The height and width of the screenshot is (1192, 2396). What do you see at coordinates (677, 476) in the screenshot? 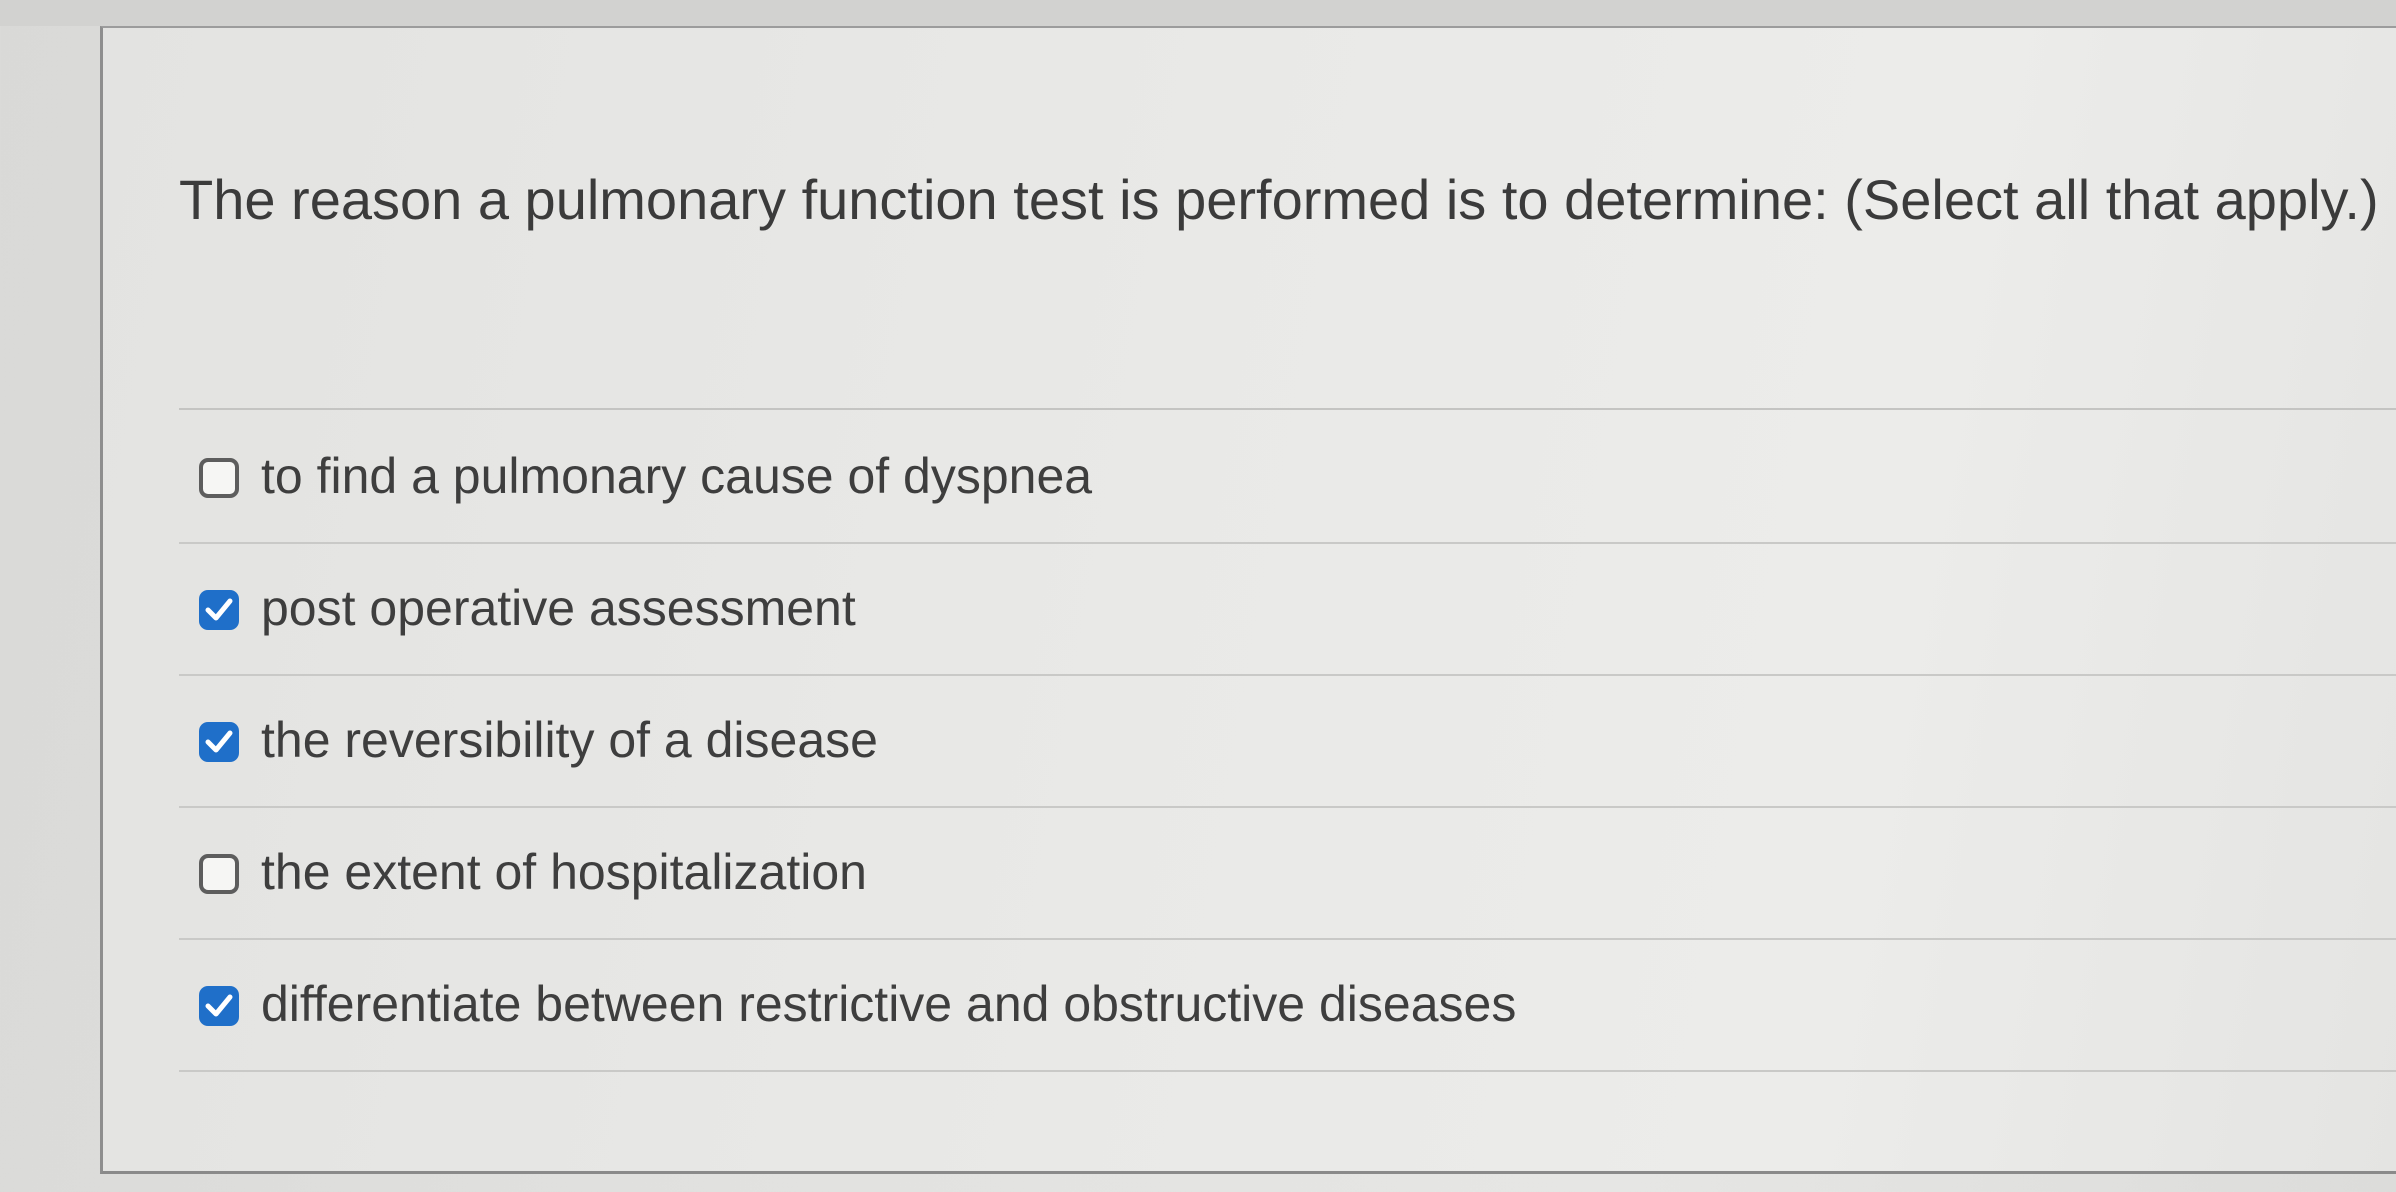
I see `answer-option-label: to find a pulmonary cause of dyspnea` at bounding box center [677, 476].